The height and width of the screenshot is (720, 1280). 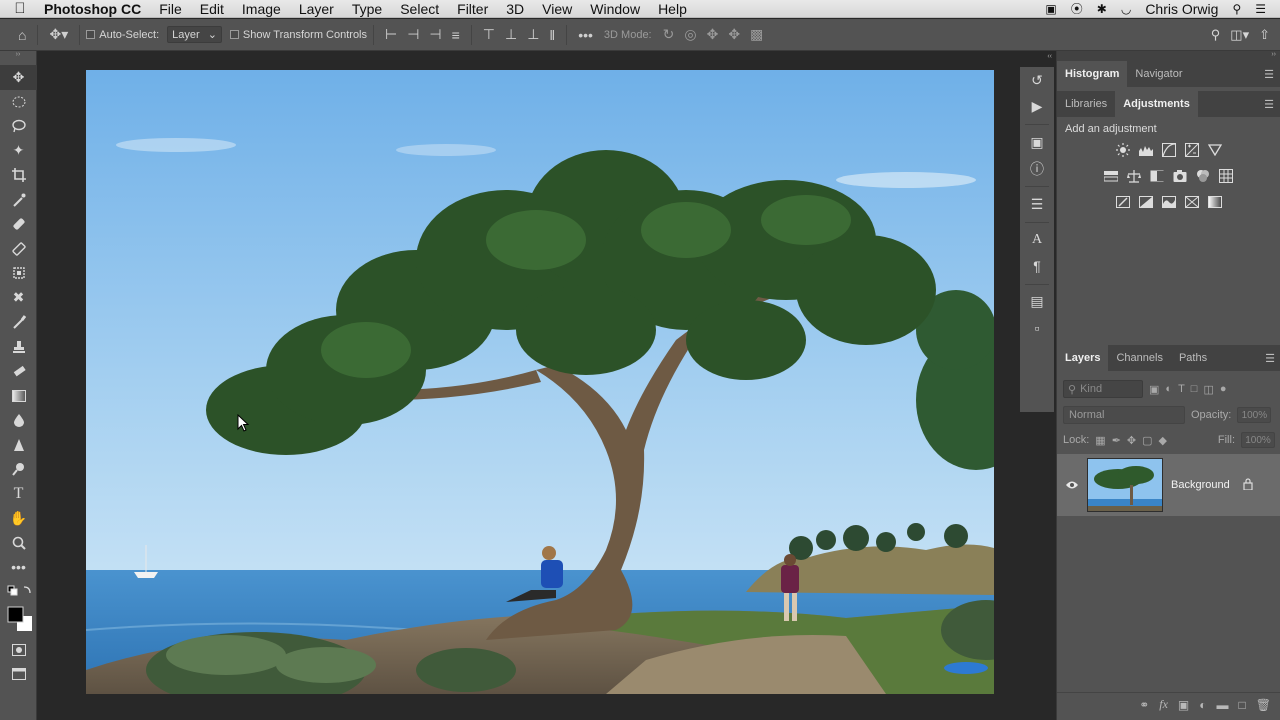 What do you see at coordinates (1194, 389) in the screenshot?
I see `filter-shape-icon: □` at bounding box center [1194, 389].